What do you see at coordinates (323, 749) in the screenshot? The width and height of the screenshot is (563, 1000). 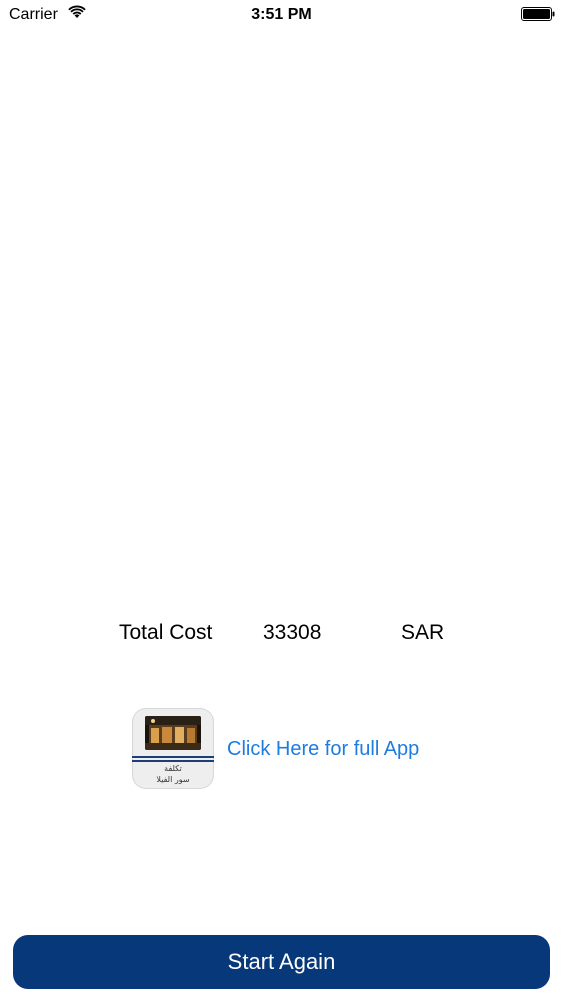 I see `full-app-link: Click Here for full App` at bounding box center [323, 749].